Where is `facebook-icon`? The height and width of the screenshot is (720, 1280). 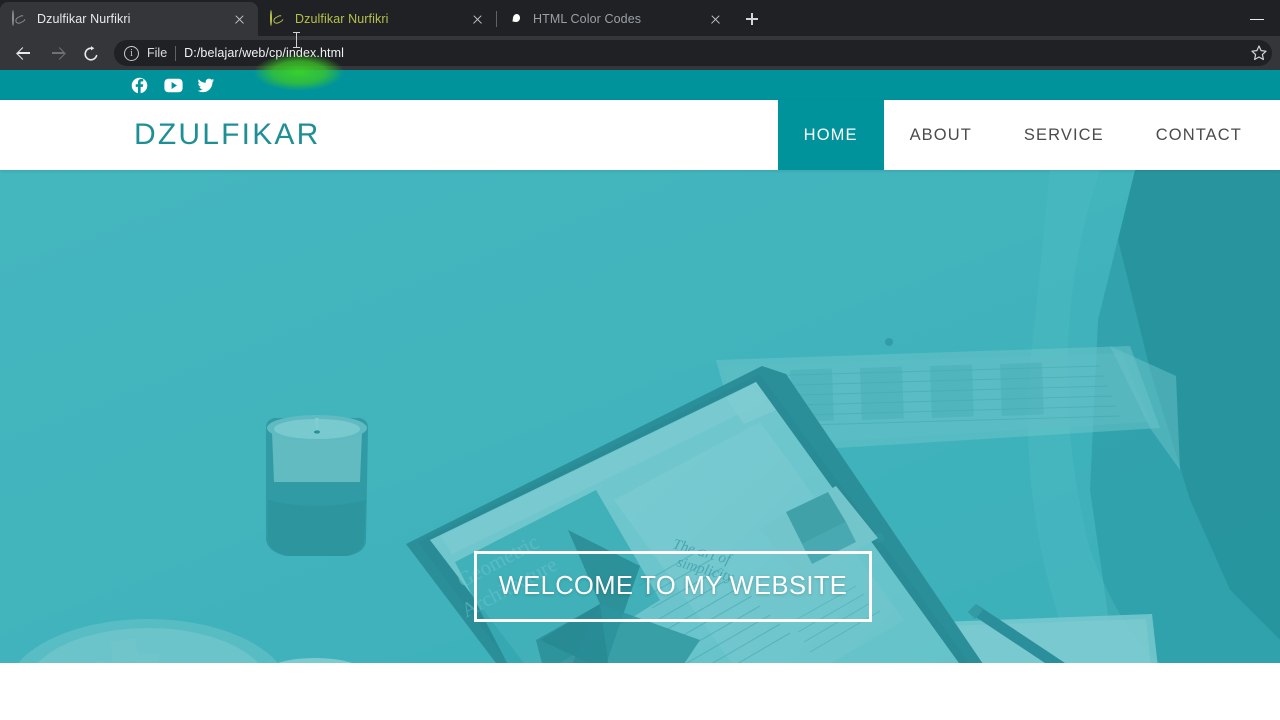 facebook-icon is located at coordinates (139, 85).